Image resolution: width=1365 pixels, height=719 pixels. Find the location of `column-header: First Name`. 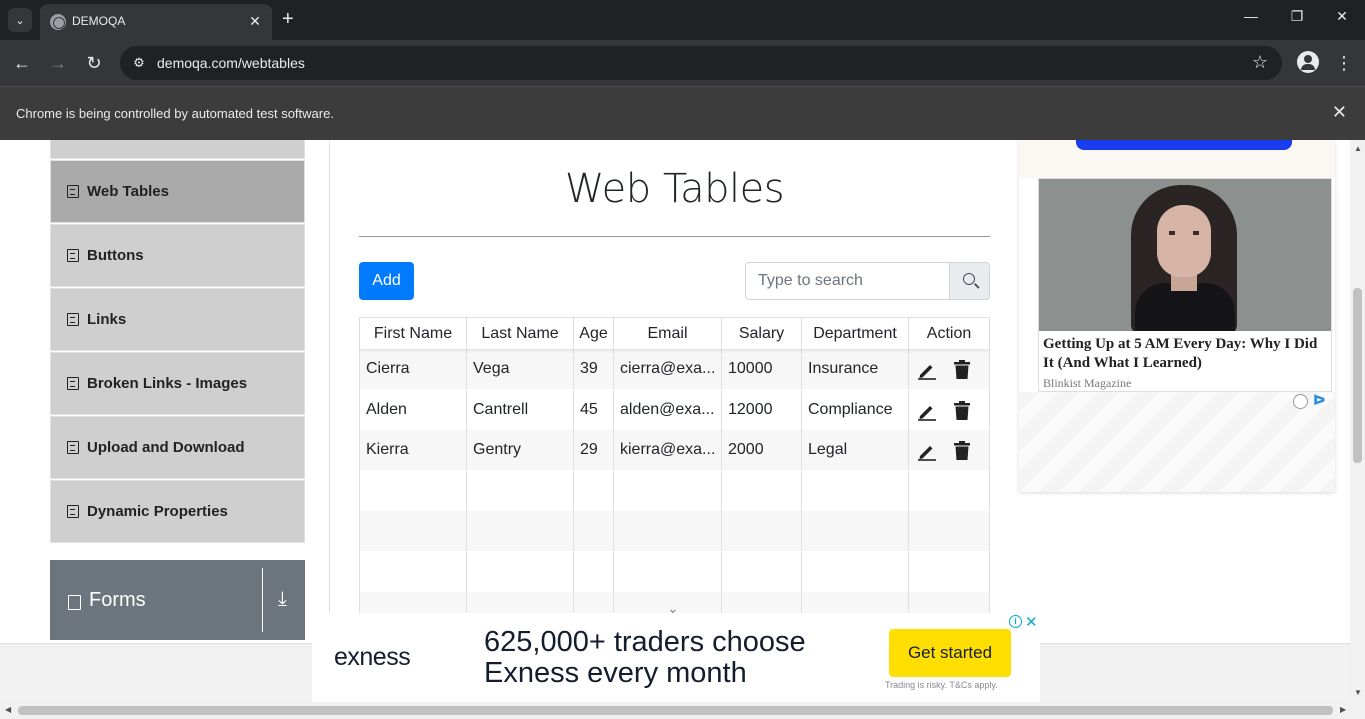

column-header: First Name is located at coordinates (413, 333).